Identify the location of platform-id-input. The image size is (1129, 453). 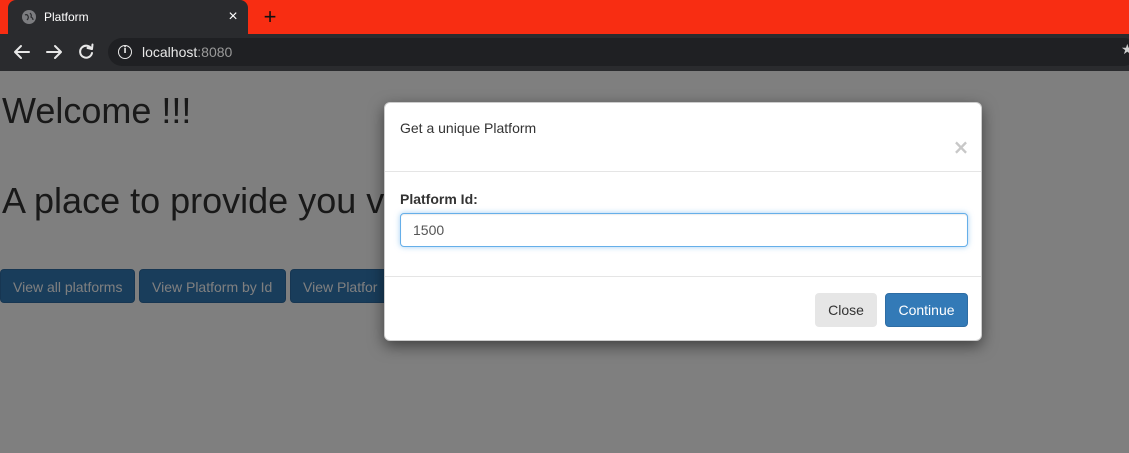
(684, 230).